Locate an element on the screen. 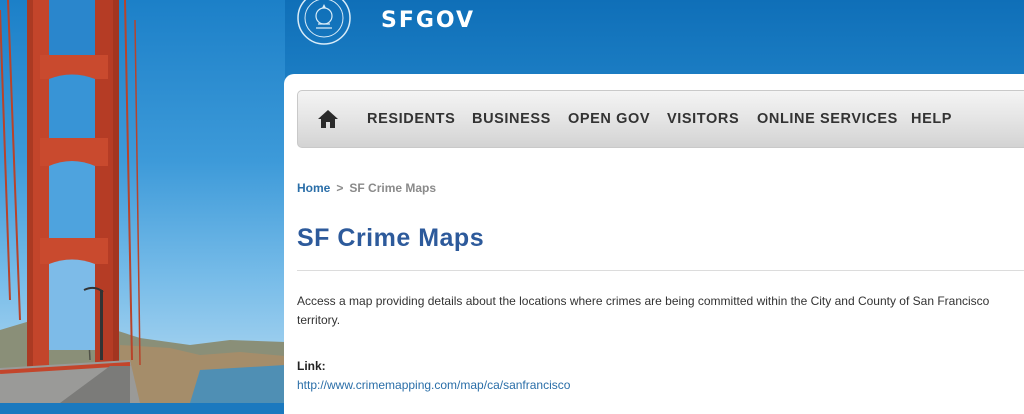 The height and width of the screenshot is (414, 1024). home-icon is located at coordinates (328, 119).